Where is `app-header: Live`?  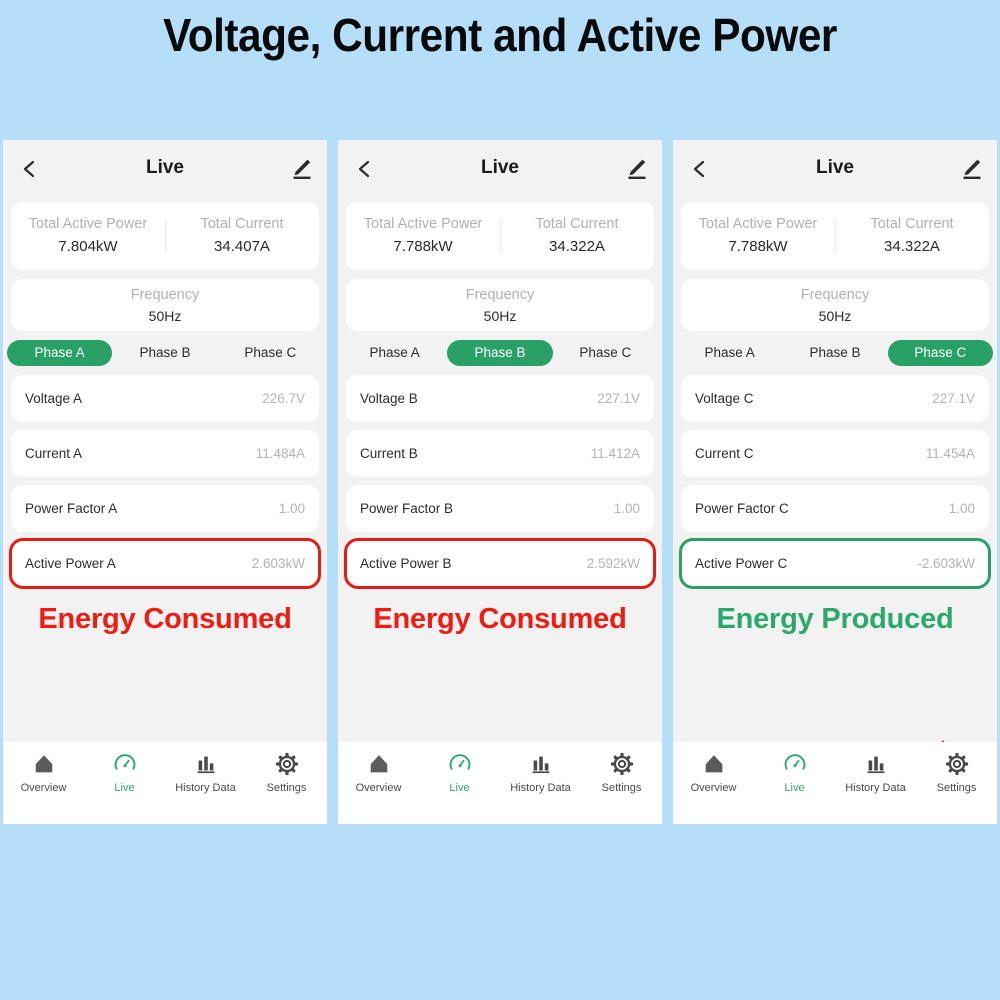
app-header: Live is located at coordinates (500, 171).